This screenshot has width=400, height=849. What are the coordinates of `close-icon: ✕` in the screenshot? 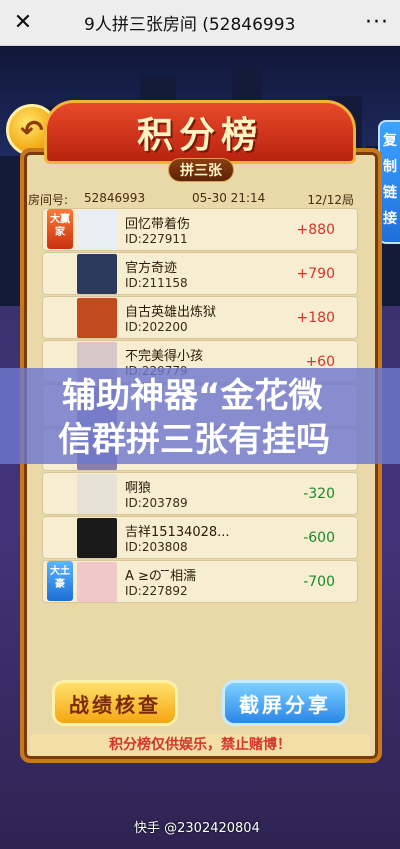 It's located at (23, 23).